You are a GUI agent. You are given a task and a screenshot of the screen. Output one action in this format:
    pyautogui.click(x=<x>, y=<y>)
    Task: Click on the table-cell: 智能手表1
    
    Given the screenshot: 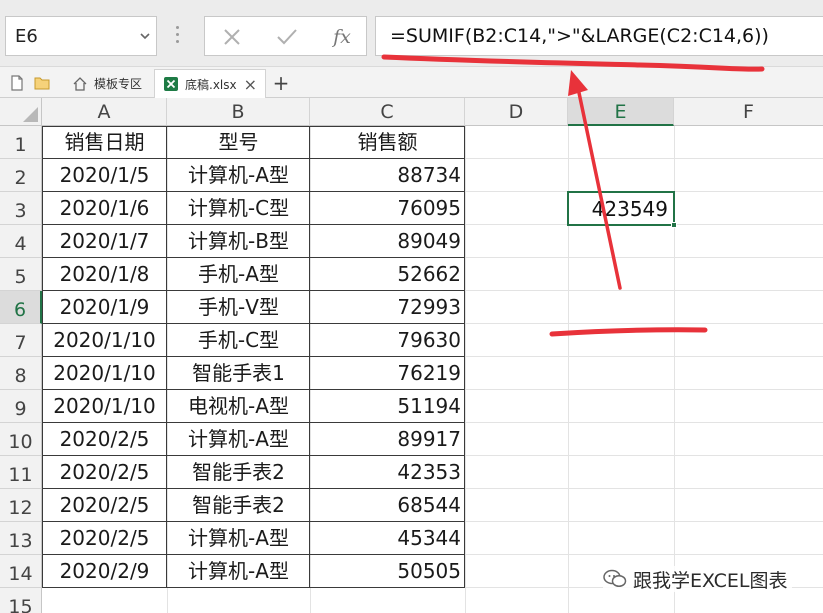 What is the action you would take?
    pyautogui.click(x=238, y=373)
    